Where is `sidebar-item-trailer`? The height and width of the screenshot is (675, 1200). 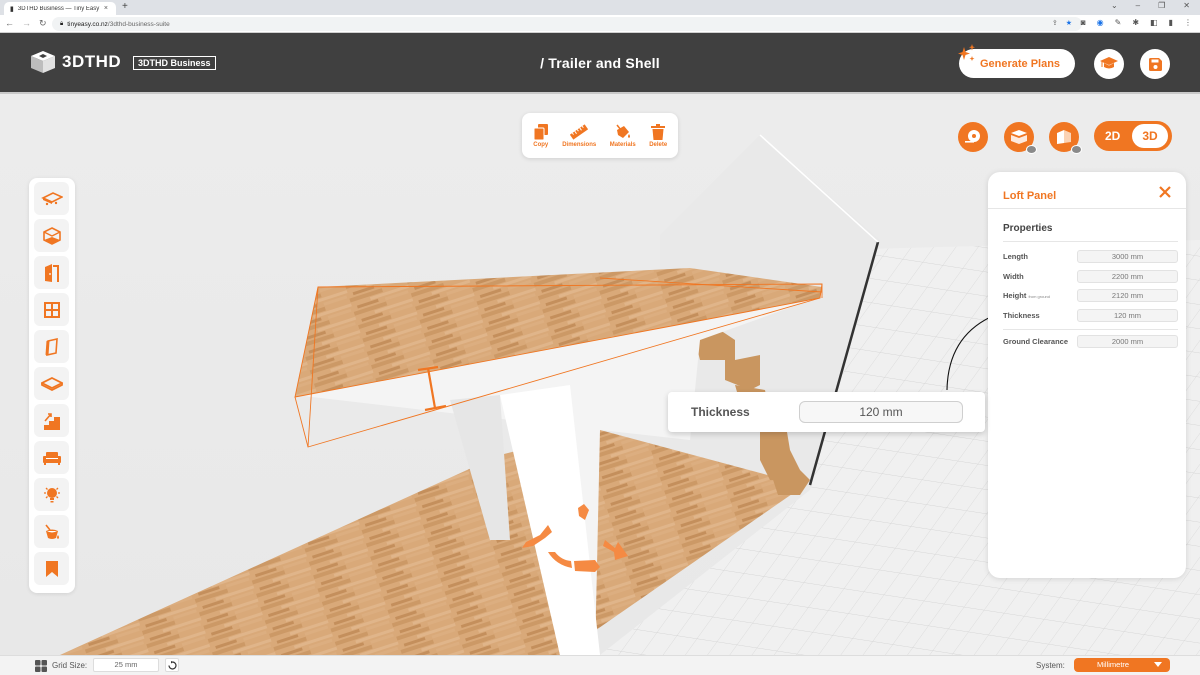
sidebar-item-trailer is located at coordinates (51, 198).